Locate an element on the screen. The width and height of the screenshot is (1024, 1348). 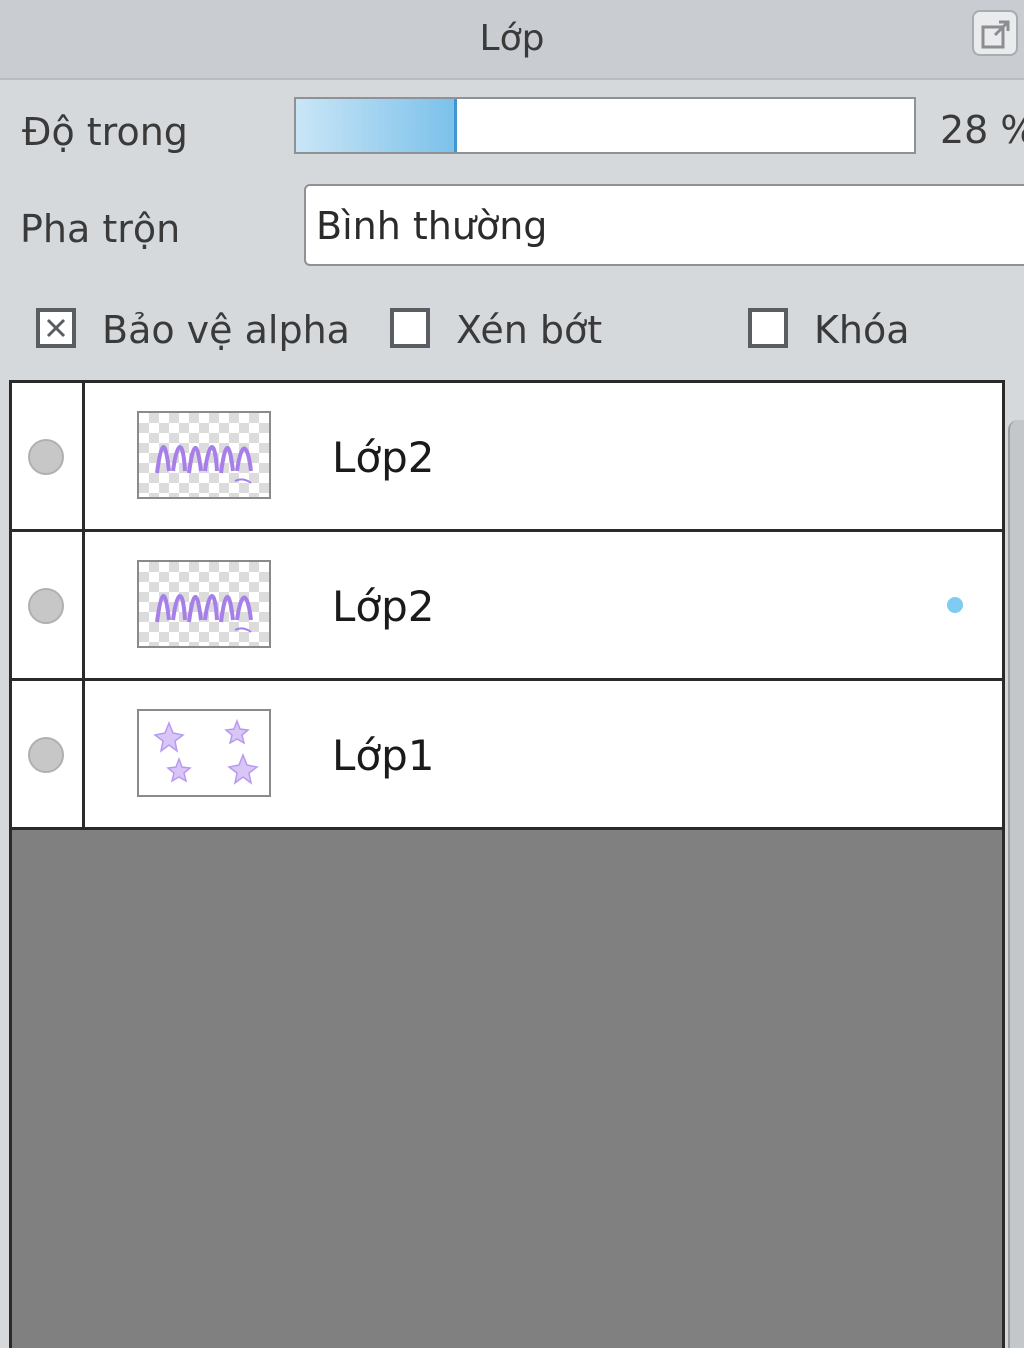
detach-panel-button is located at coordinates (995, 33).